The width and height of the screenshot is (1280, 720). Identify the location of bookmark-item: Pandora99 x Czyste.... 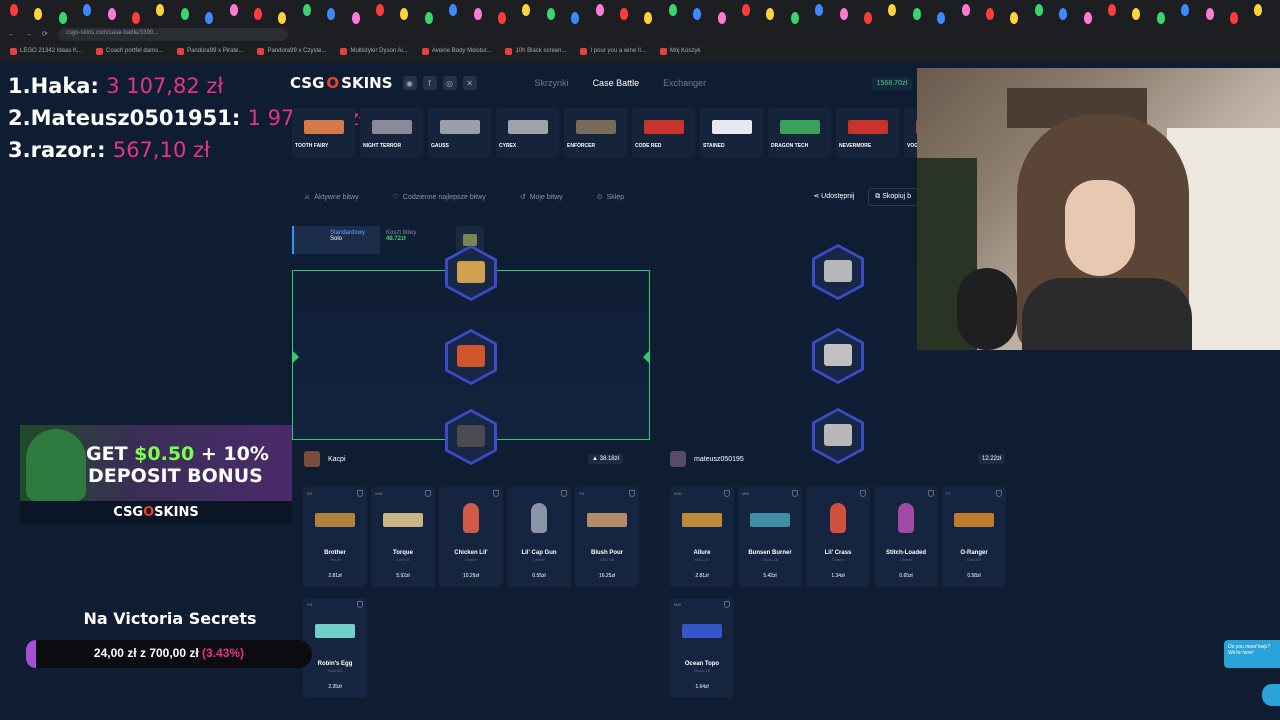
(291, 51).